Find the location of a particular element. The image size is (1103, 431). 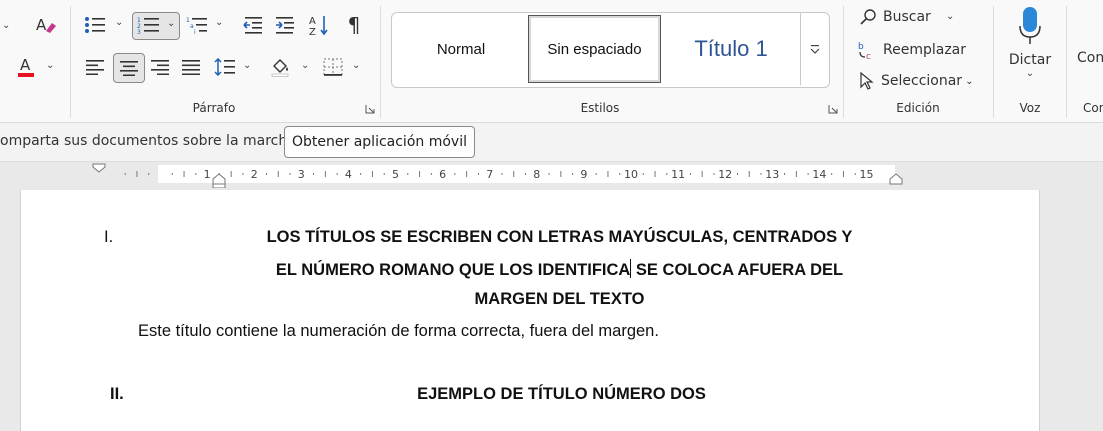

multilevel-chevron-icon: ⌄ is located at coordinates (219, 22).